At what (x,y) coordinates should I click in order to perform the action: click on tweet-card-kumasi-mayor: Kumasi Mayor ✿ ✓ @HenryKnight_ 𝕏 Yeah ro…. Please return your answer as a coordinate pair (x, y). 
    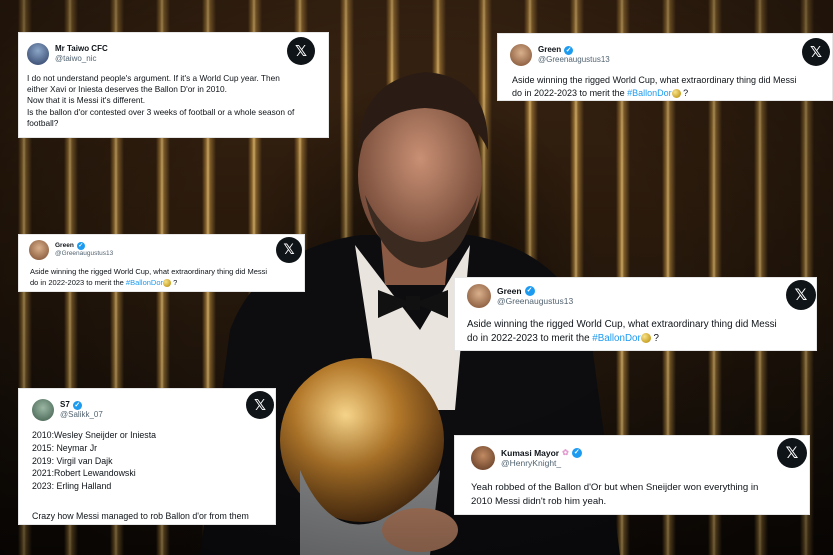
    Looking at the image, I should click on (632, 475).